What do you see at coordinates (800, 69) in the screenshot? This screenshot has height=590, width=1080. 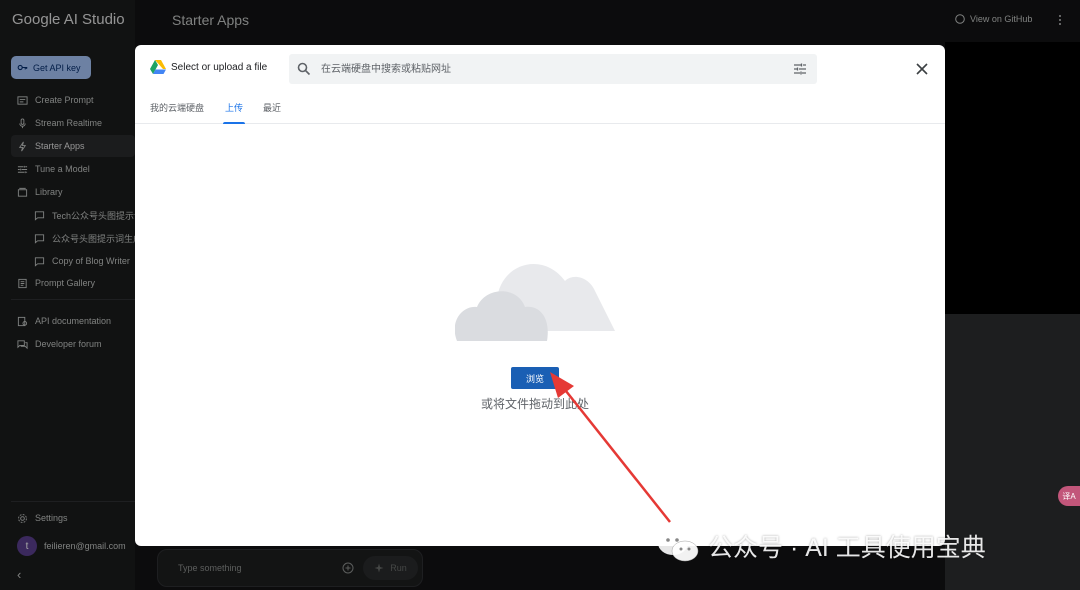 I see `search-options-icon` at bounding box center [800, 69].